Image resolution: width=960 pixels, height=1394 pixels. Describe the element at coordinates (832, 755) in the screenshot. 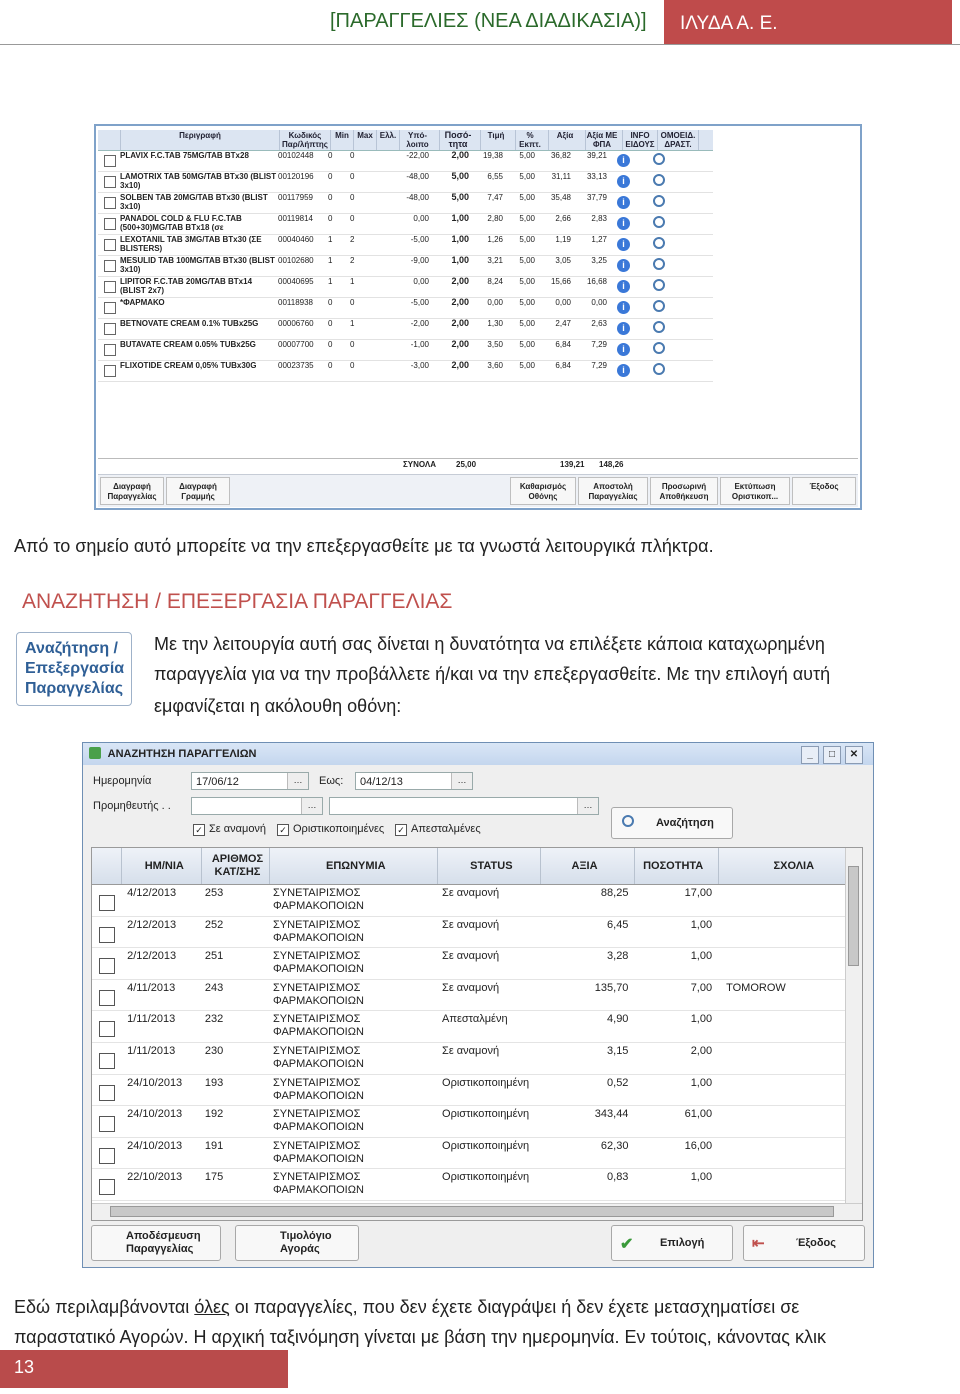

I see `maximize-icon: □` at that location.